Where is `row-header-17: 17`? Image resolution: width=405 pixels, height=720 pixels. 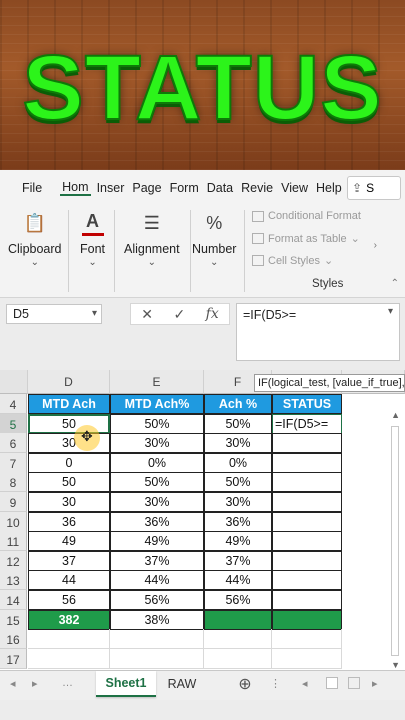 row-header-17: 17 is located at coordinates (13, 659).